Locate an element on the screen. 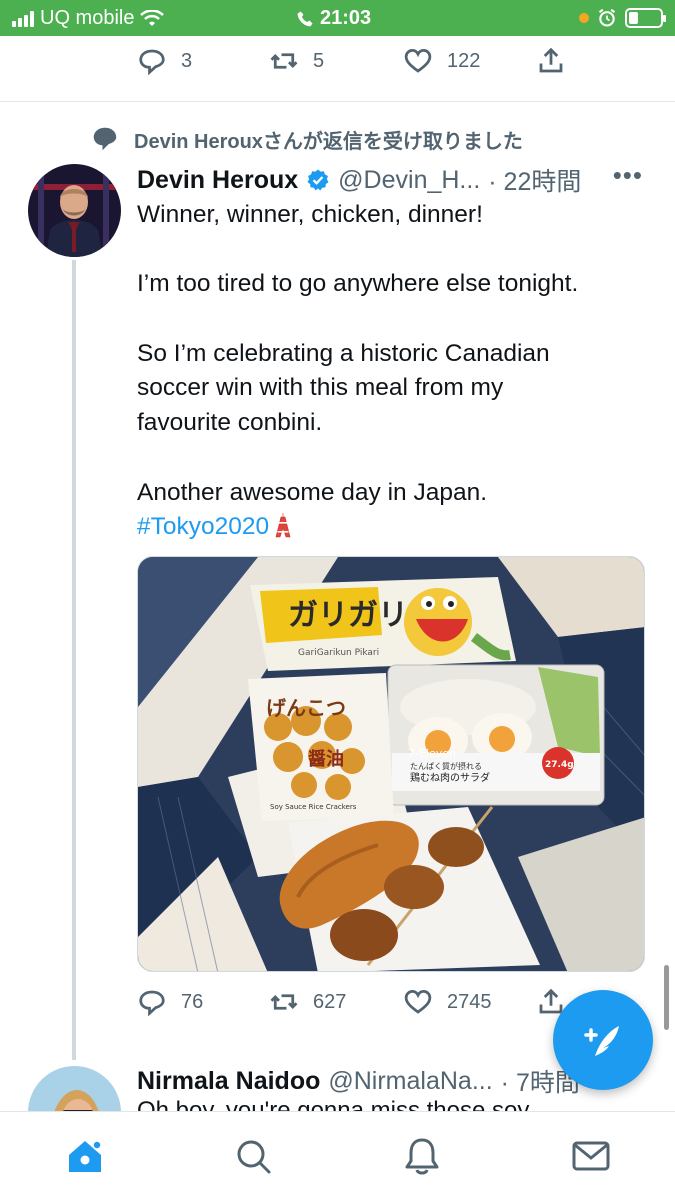  chips-brand-label: ガリガリ is located at coordinates (348, 615).